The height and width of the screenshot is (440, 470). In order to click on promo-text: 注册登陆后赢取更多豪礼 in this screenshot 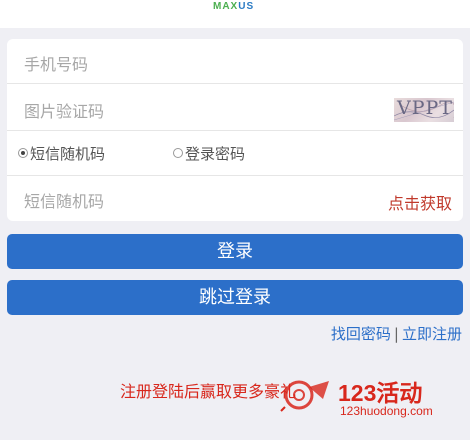, I will do `click(208, 391)`.